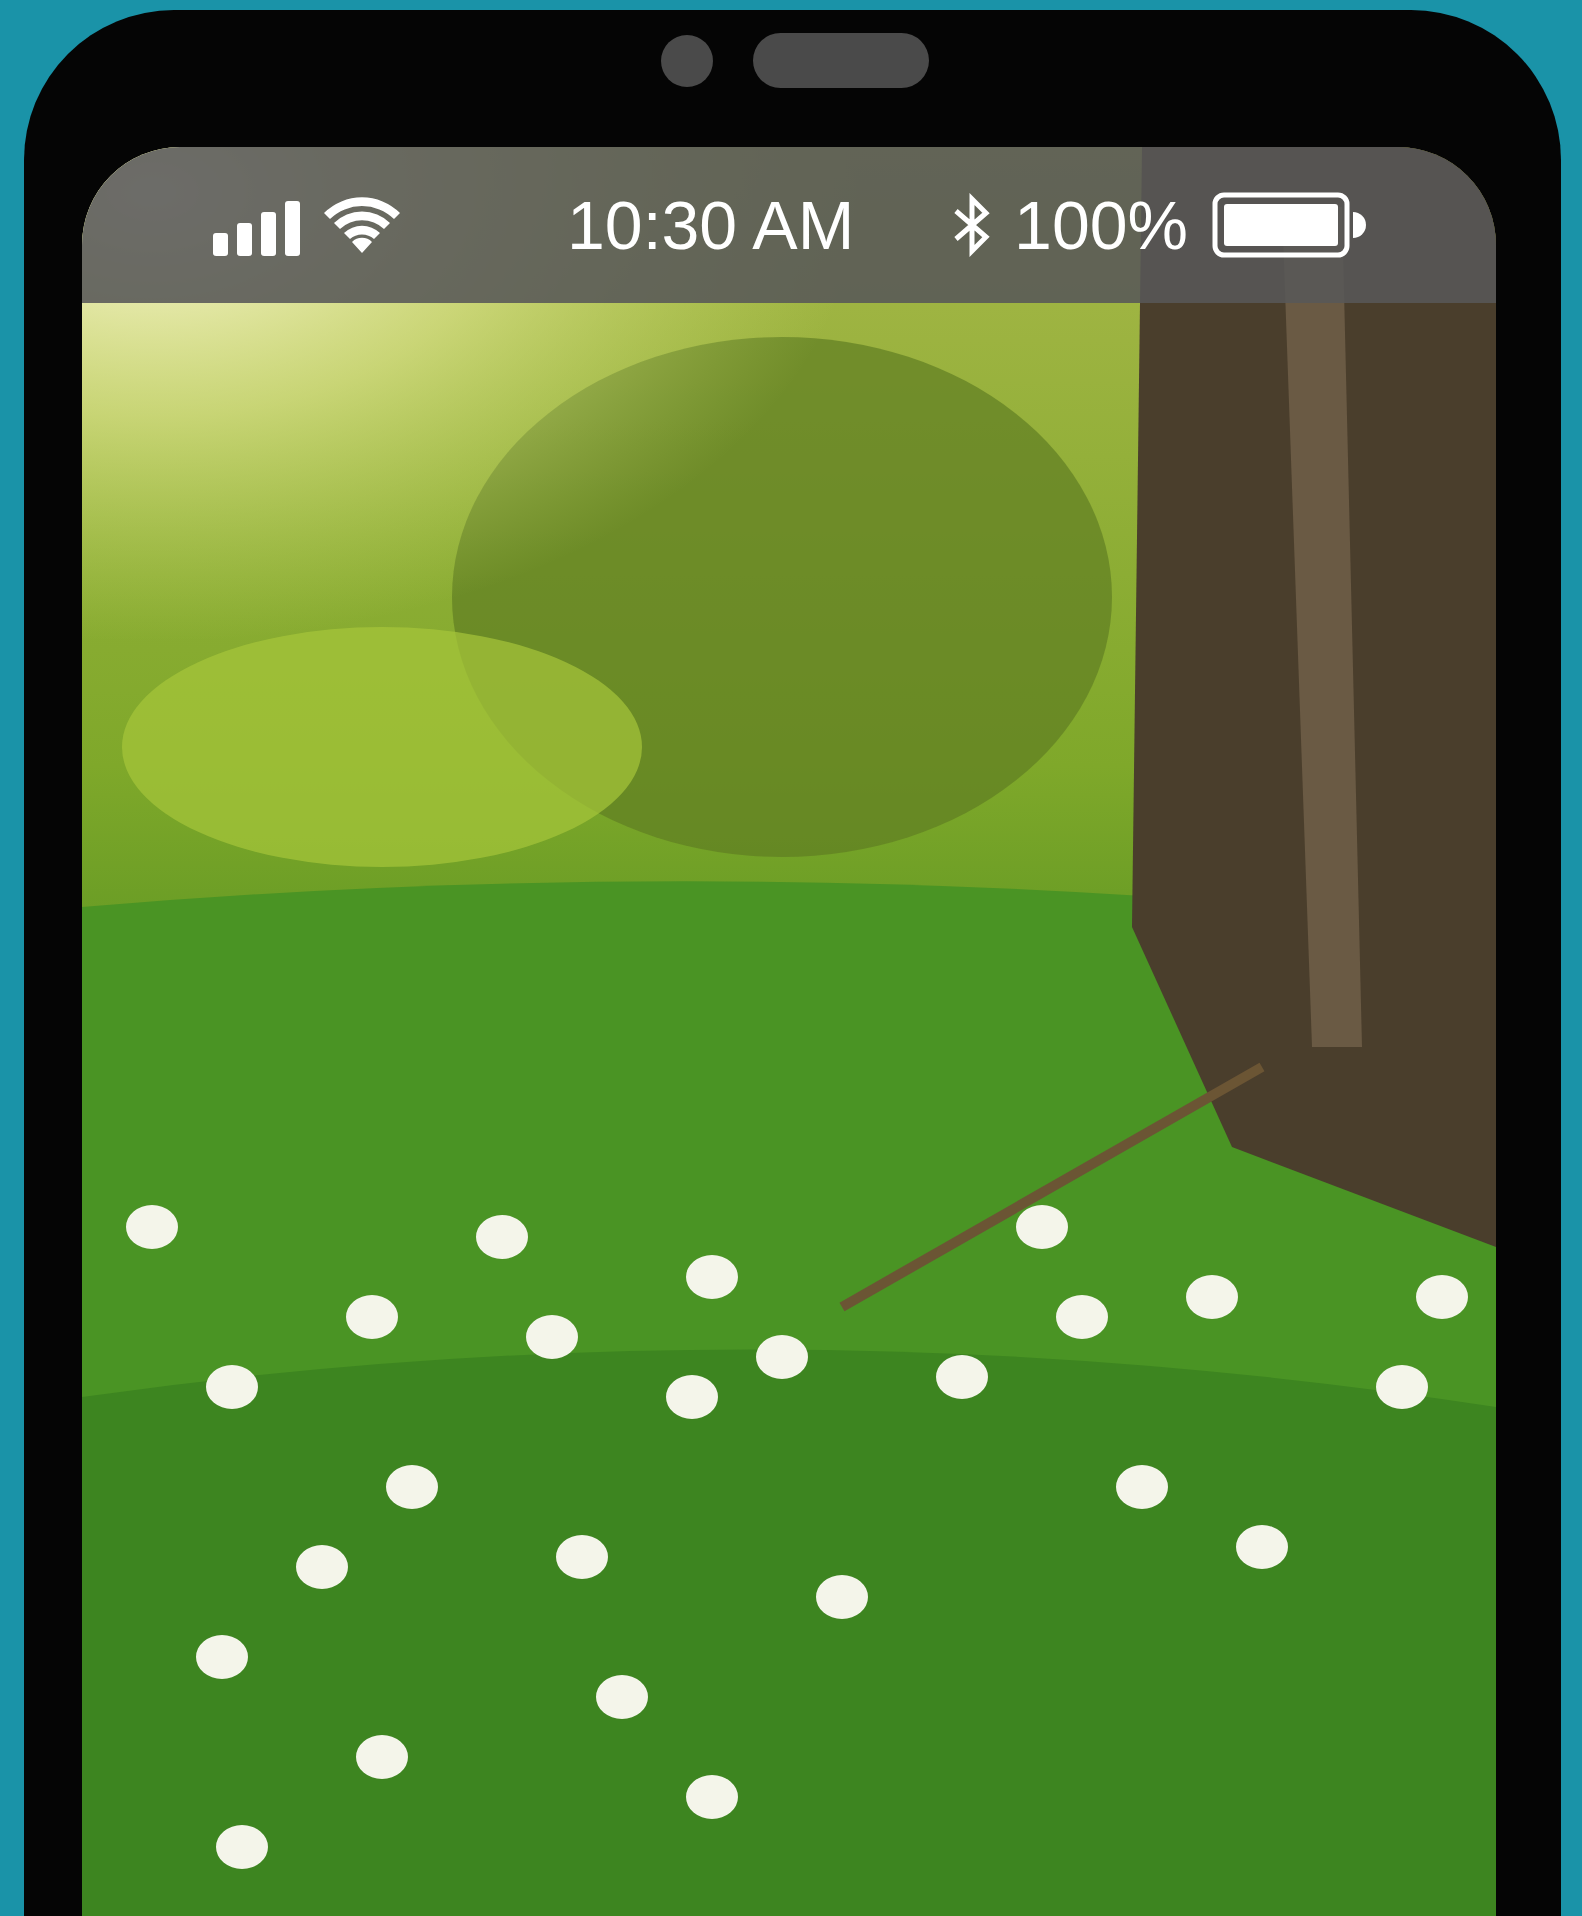  I want to click on signal-icon, so click(257, 228).